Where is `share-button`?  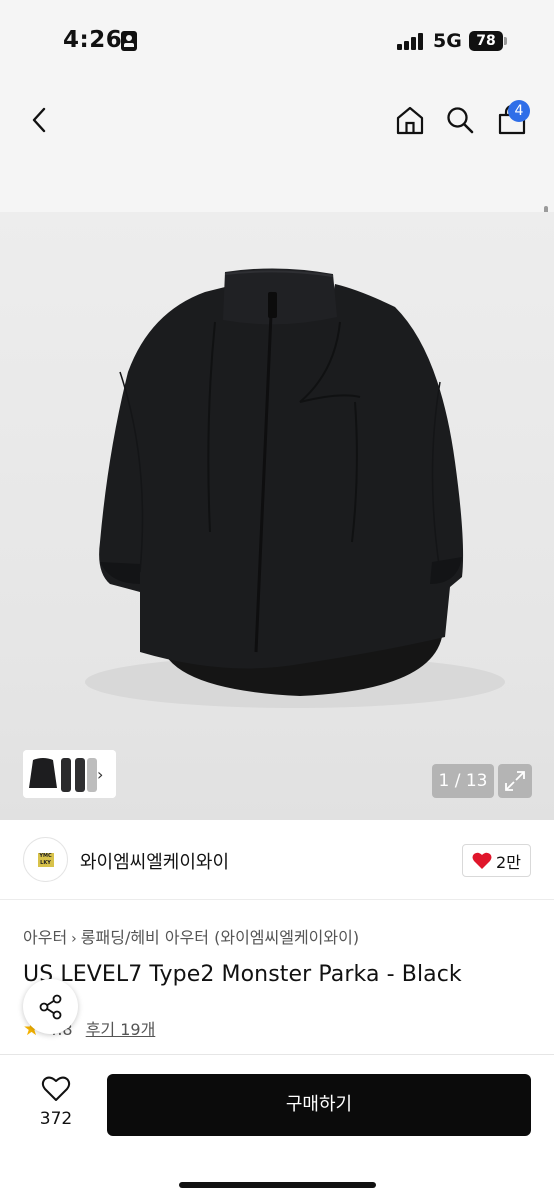 share-button is located at coordinates (50, 1006).